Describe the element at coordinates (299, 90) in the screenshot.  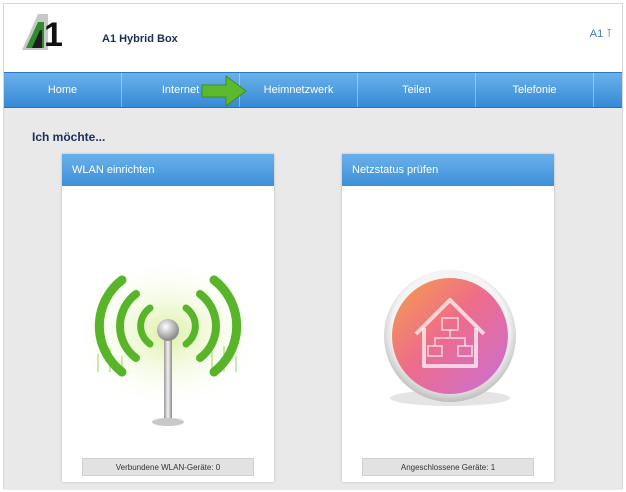
I see `nav-heimnetzwerk: Heimnetzwerk` at that location.